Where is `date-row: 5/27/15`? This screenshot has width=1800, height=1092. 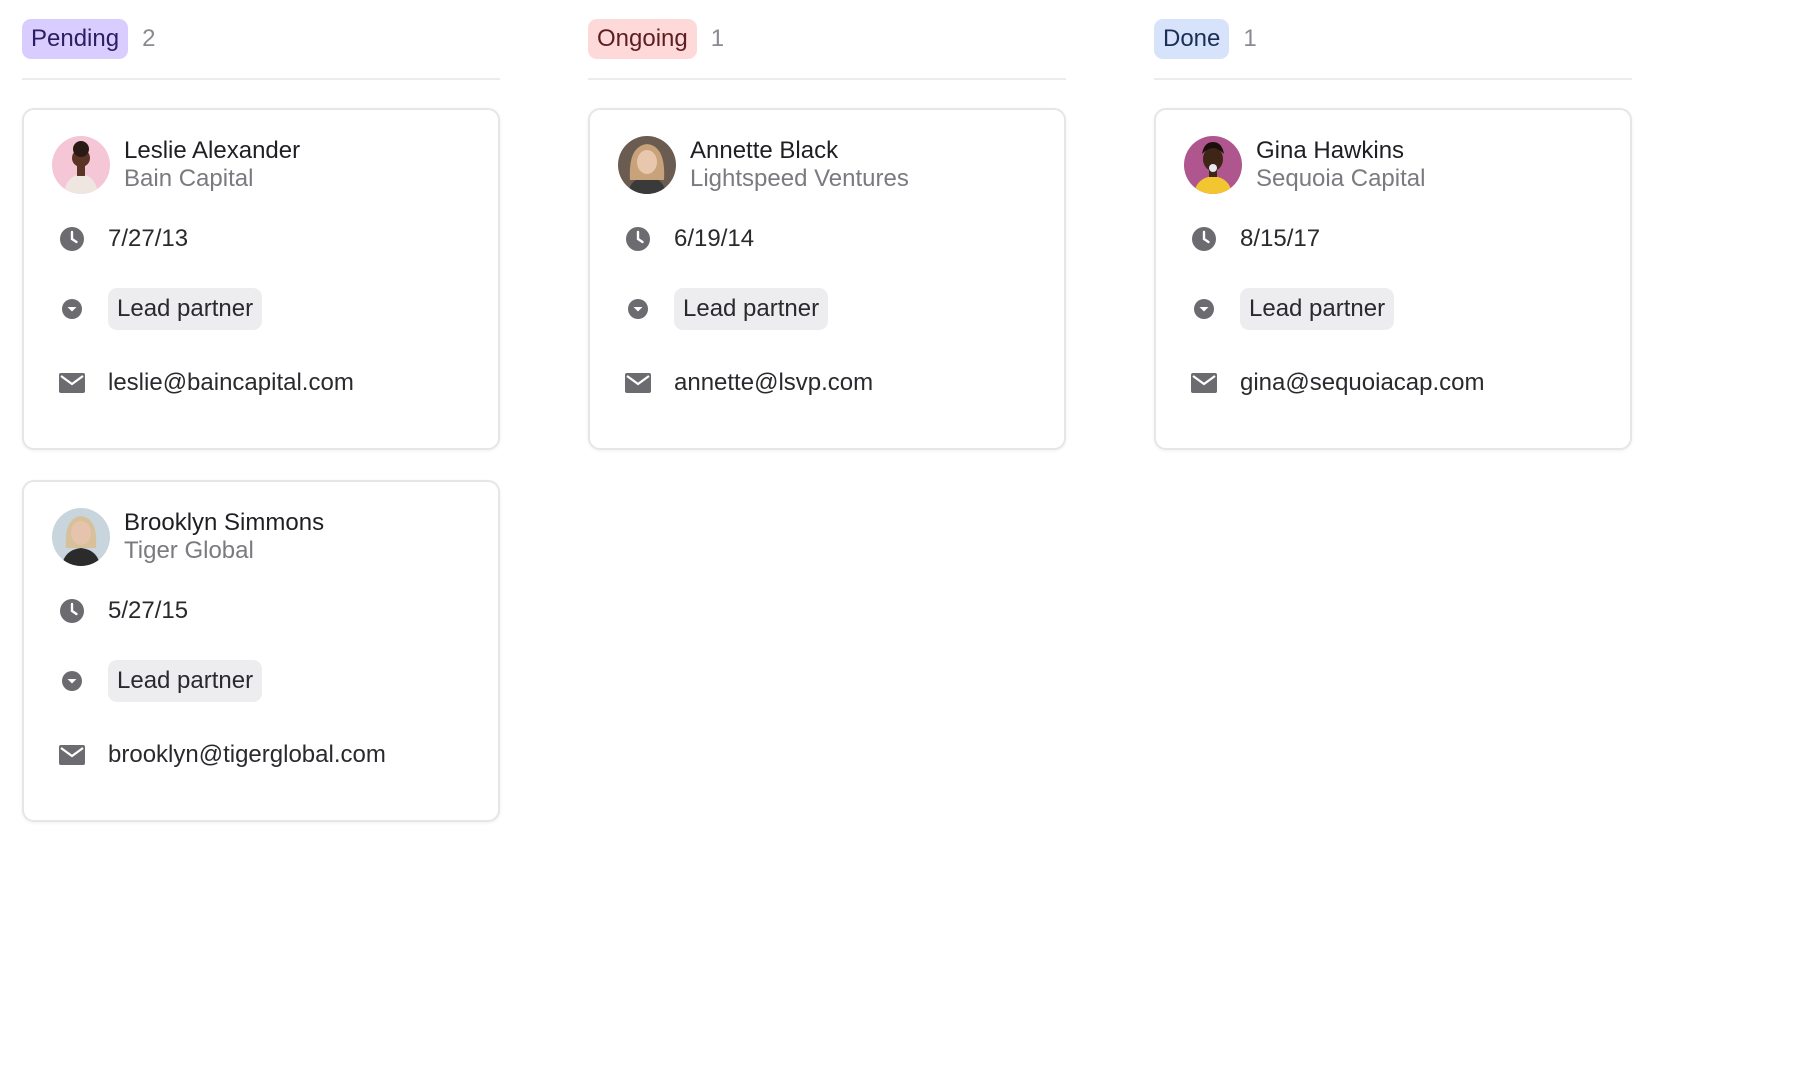
date-row: 5/27/15 is located at coordinates (261, 611).